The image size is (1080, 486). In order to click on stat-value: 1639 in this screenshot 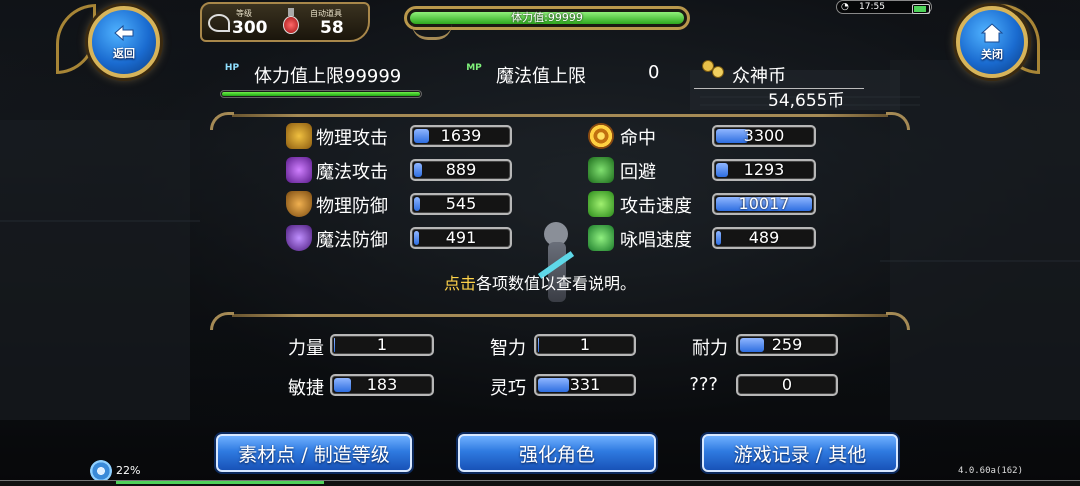, I will do `click(461, 135)`.